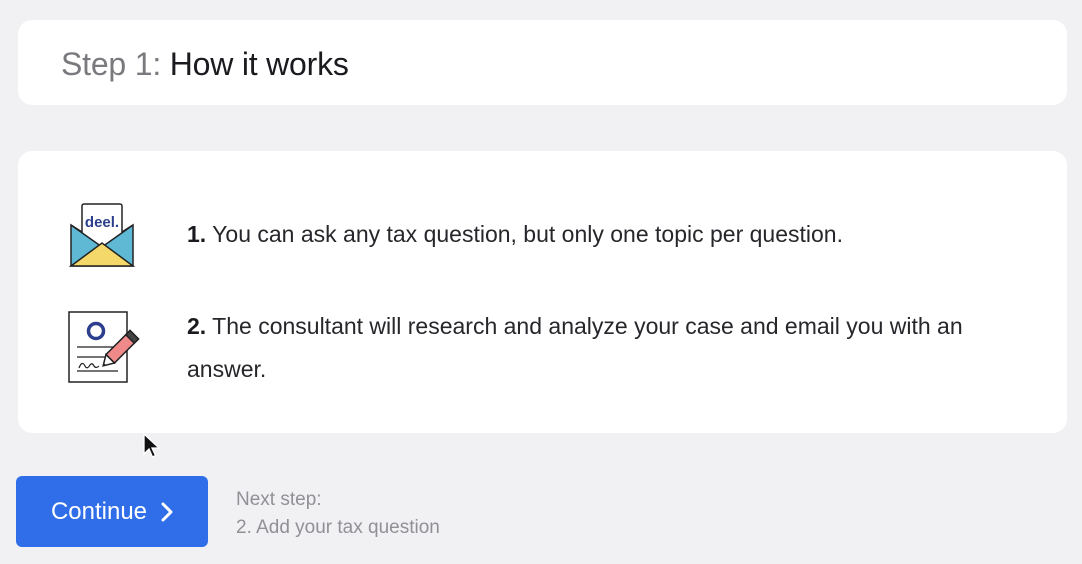  I want to click on page-title: Step 1: How it works, so click(205, 64).